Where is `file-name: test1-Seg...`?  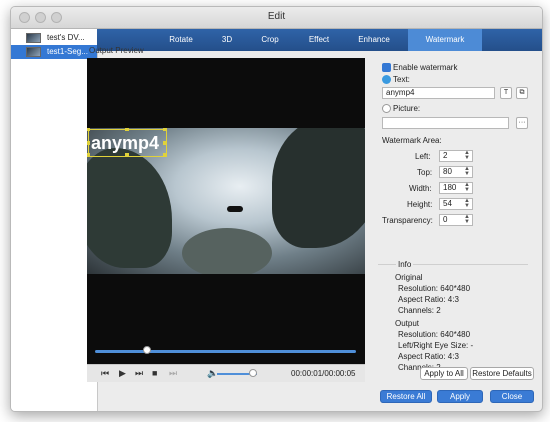
file-name: test1-Seg... is located at coordinates (67, 51).